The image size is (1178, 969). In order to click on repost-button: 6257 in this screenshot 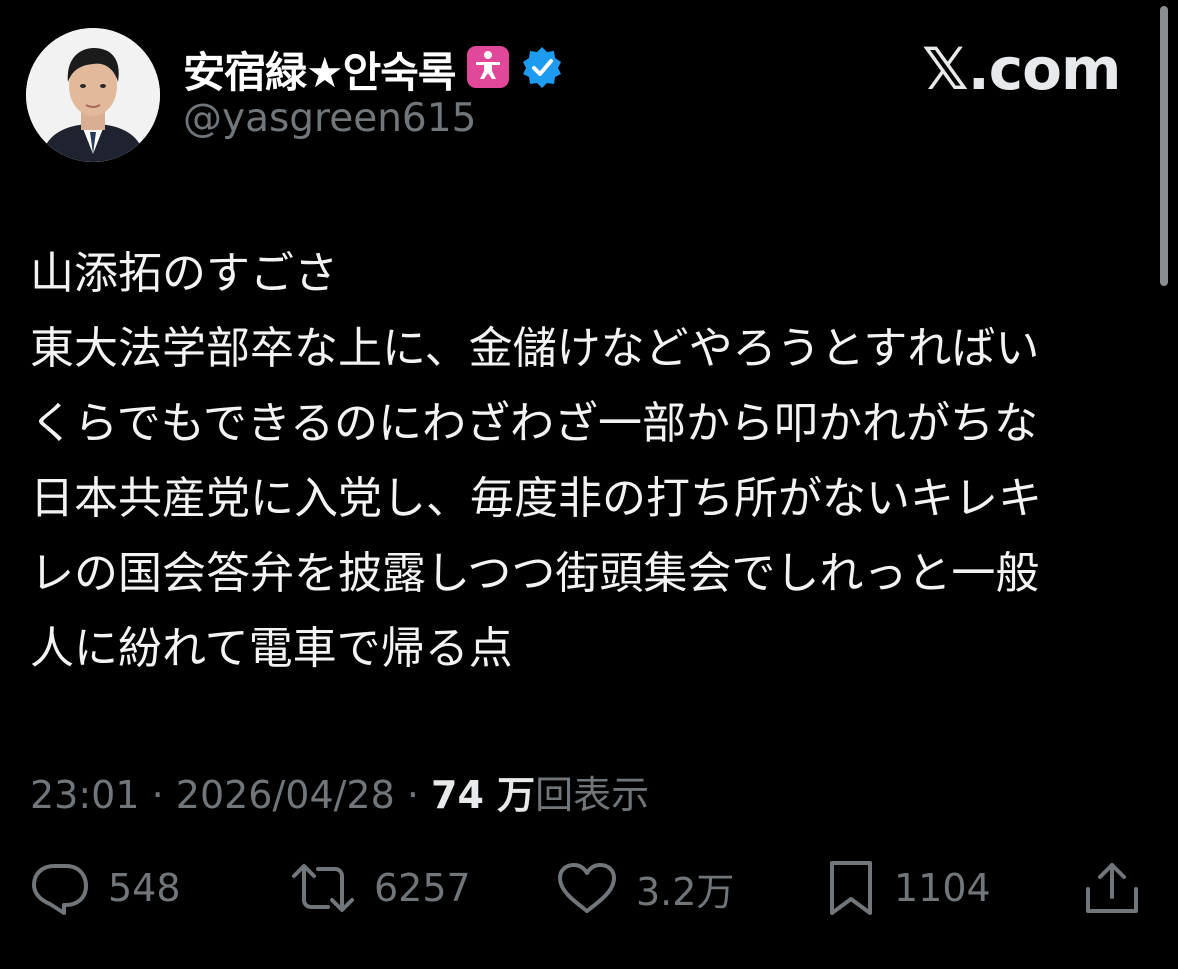, I will do `click(380, 888)`.